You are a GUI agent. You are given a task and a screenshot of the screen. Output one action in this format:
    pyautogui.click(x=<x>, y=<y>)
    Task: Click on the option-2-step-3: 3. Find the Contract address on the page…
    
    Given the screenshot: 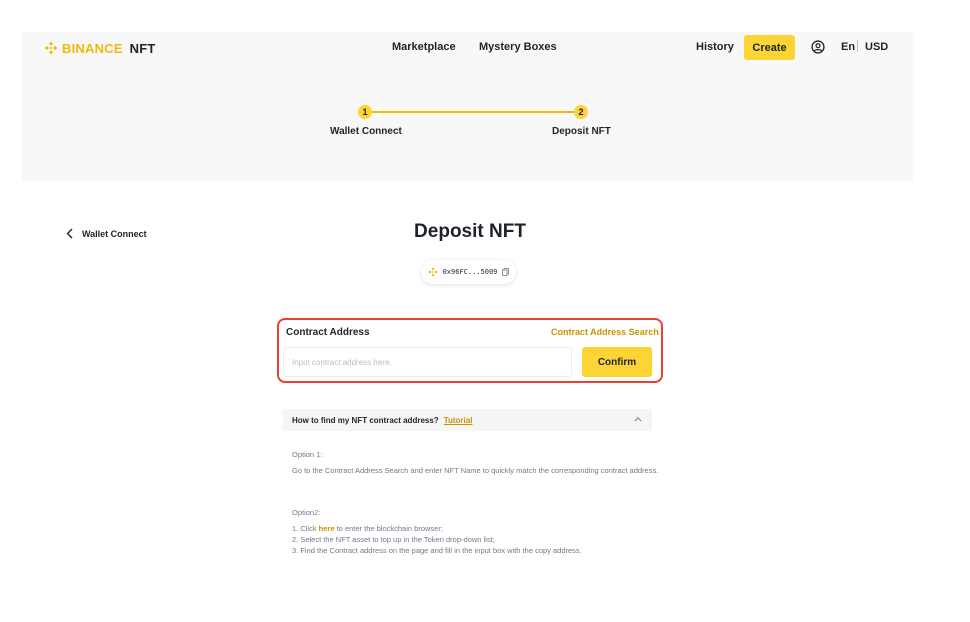 What is the action you would take?
    pyautogui.click(x=437, y=550)
    